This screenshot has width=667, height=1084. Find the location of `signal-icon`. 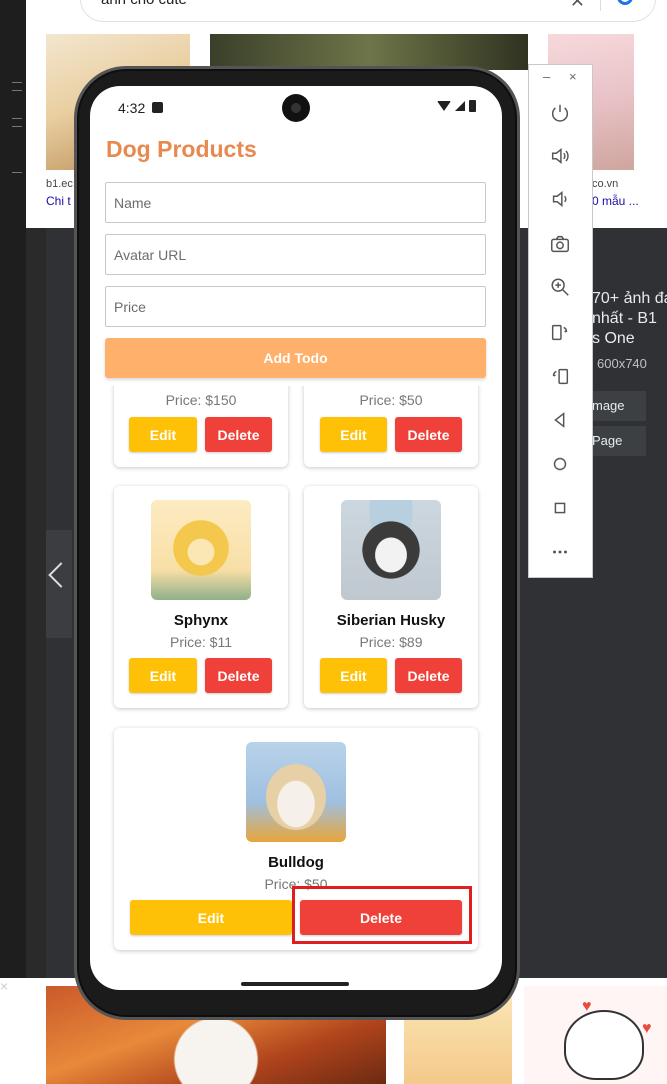

signal-icon is located at coordinates (460, 106).